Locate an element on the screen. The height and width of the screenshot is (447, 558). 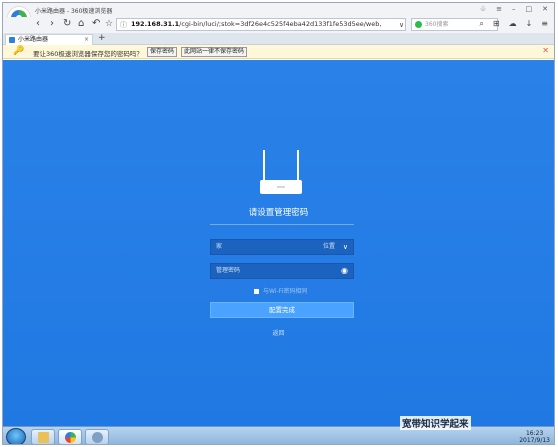
location-label: 位置 is located at coordinates (328, 246).